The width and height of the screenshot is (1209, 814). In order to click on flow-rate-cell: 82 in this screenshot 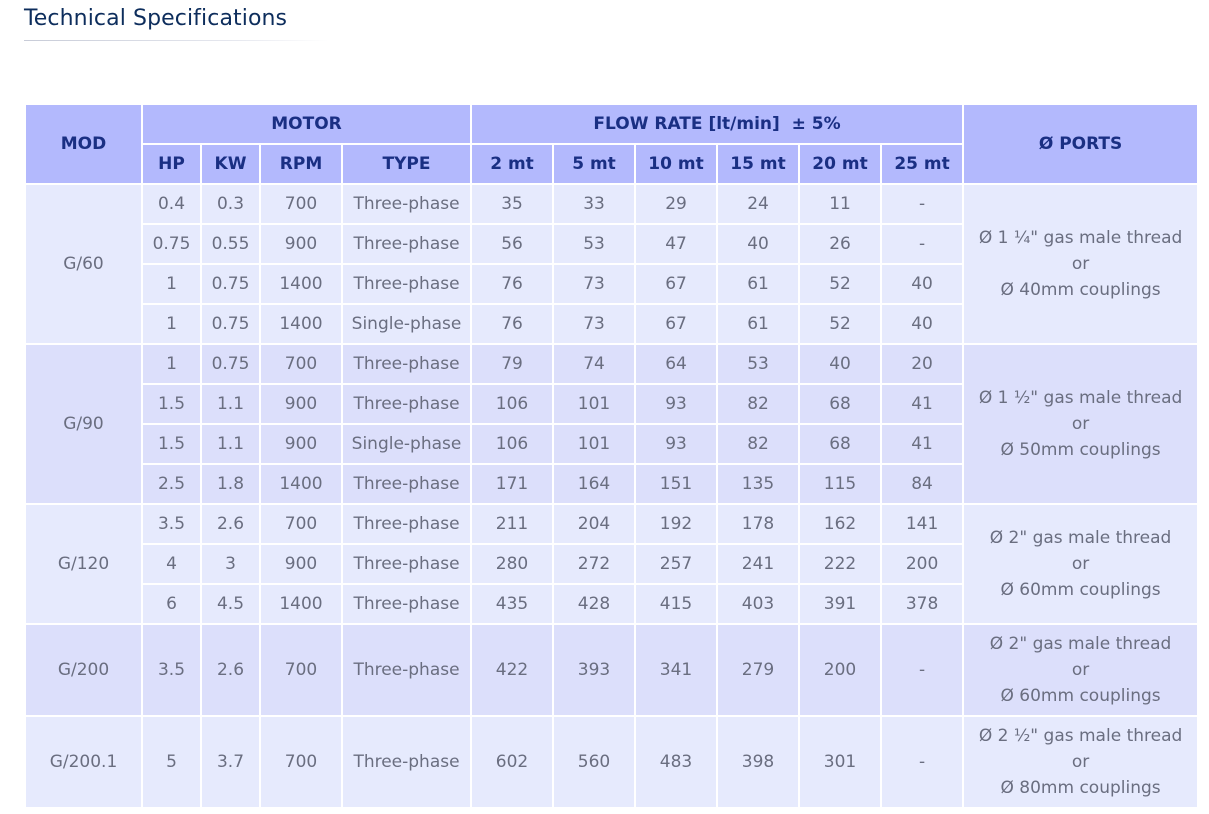, I will do `click(758, 404)`.